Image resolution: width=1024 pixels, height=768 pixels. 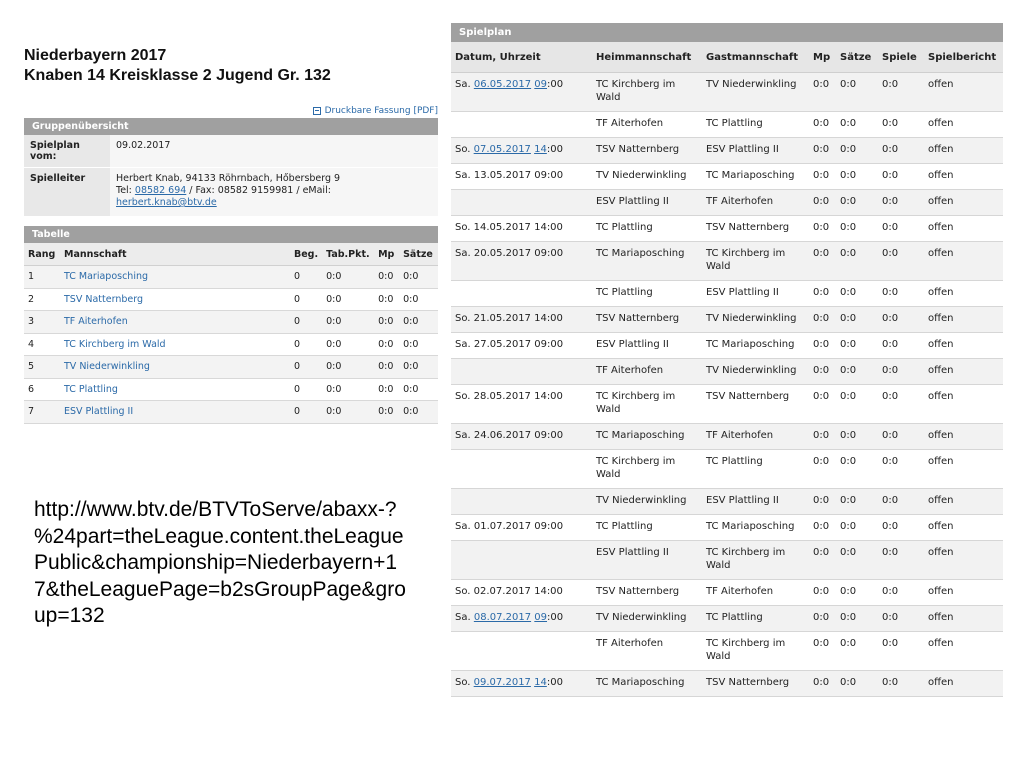 I want to click on spielplan-value: 09.02.2017, so click(x=274, y=151).